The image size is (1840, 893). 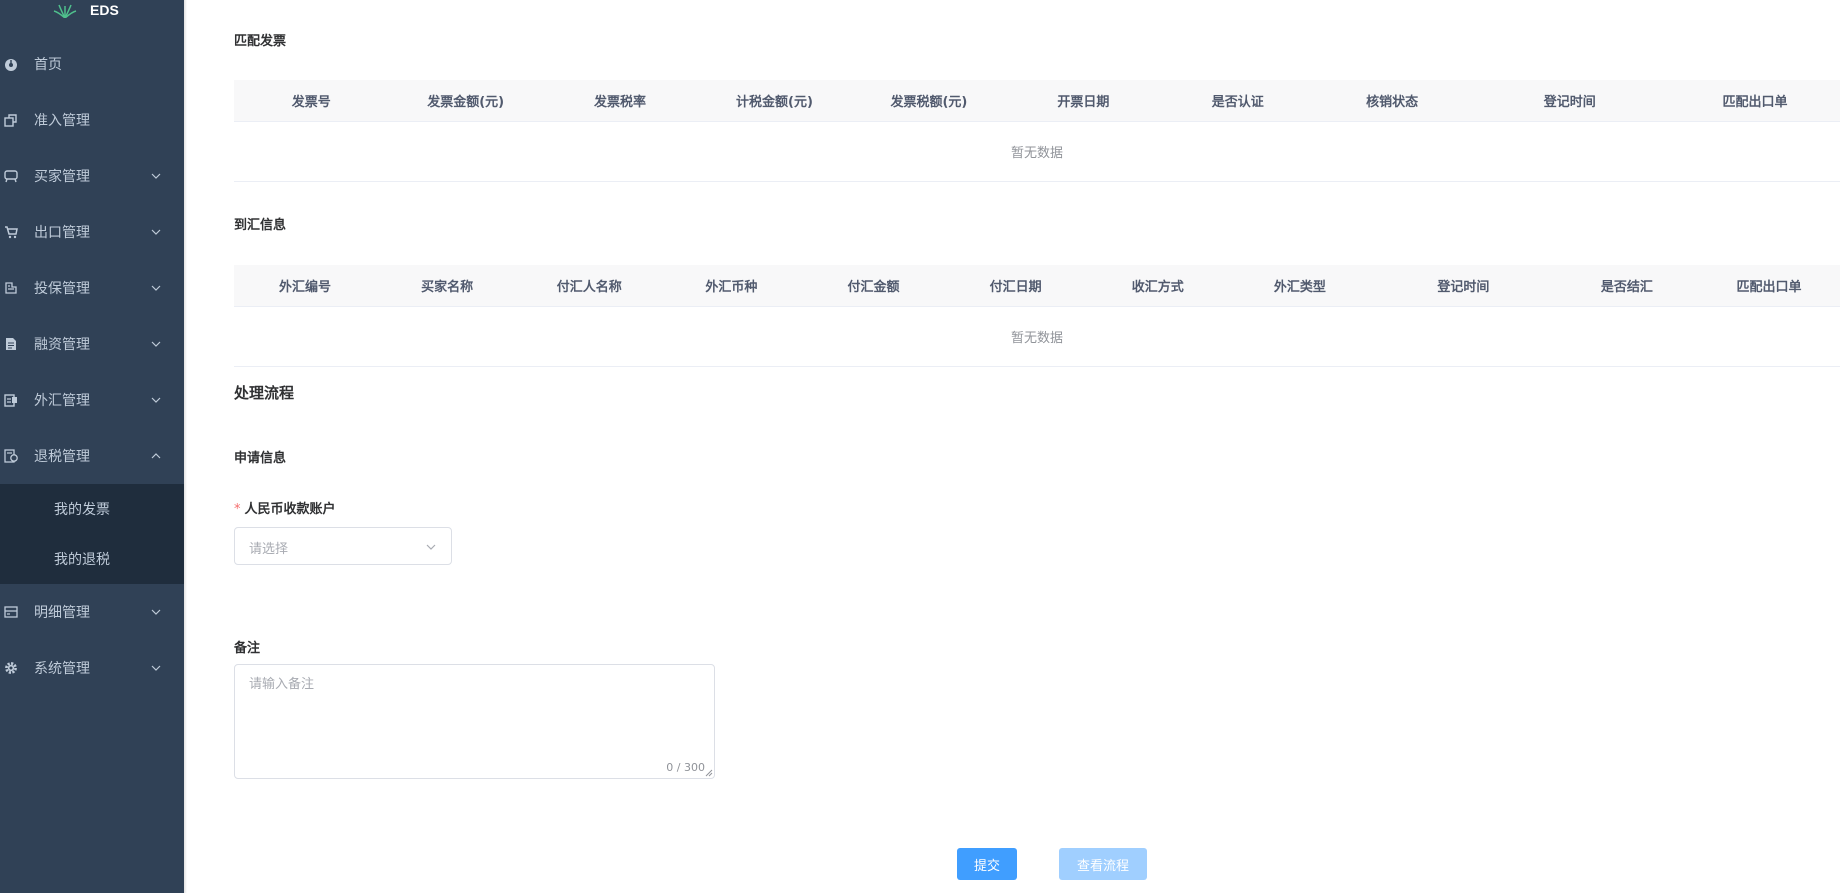 I want to click on column-header: 是否结汇, so click(x=1627, y=285).